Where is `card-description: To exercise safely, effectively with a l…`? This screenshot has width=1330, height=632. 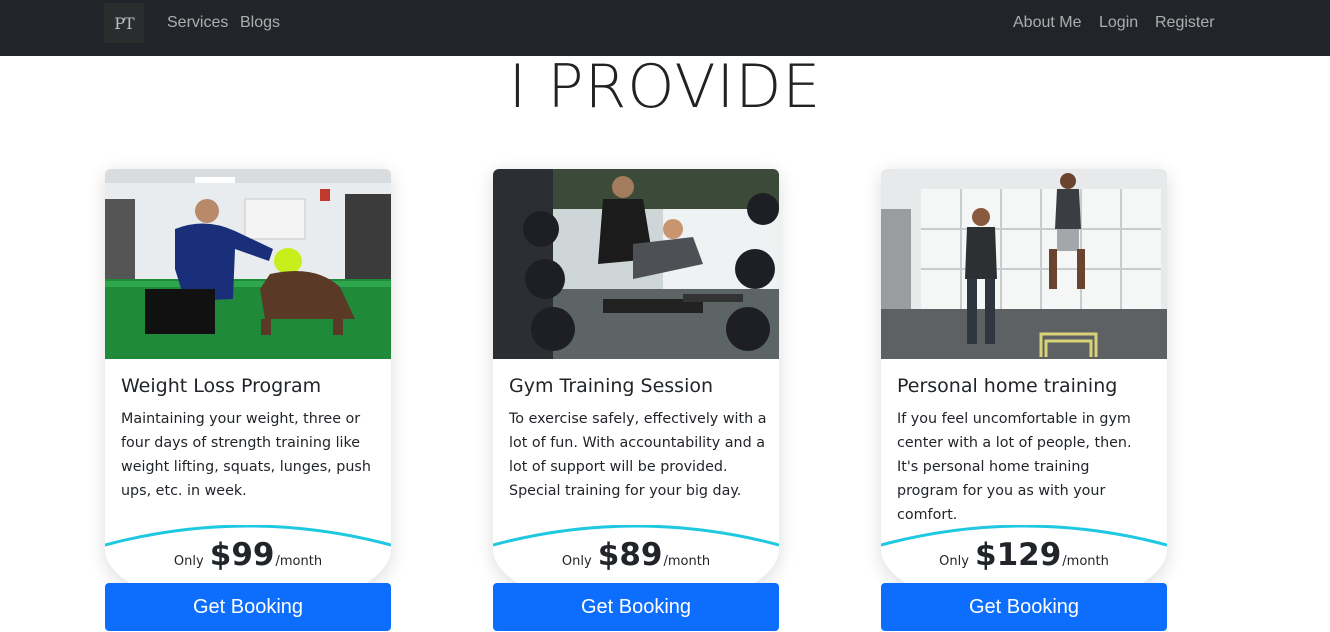
card-description: To exercise safely, effectively with a l… is located at coordinates (638, 455).